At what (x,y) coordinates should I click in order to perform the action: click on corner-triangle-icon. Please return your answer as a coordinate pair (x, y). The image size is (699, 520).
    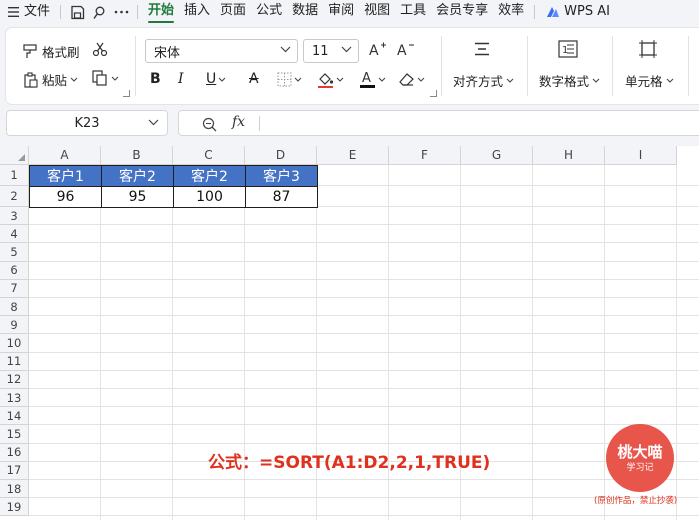
    Looking at the image, I should click on (21, 157).